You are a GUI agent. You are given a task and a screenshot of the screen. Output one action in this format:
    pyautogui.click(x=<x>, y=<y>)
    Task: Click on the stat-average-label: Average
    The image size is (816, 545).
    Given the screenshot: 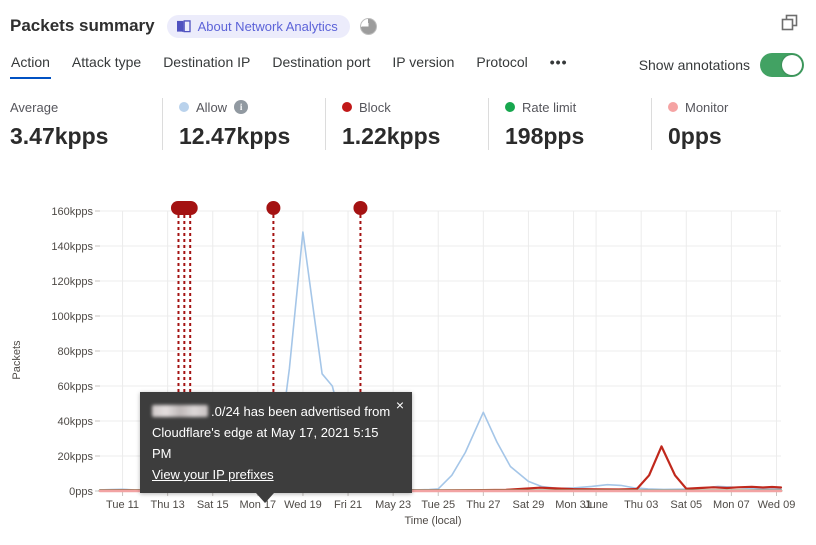 What is the action you would take?
    pyautogui.click(x=34, y=107)
    